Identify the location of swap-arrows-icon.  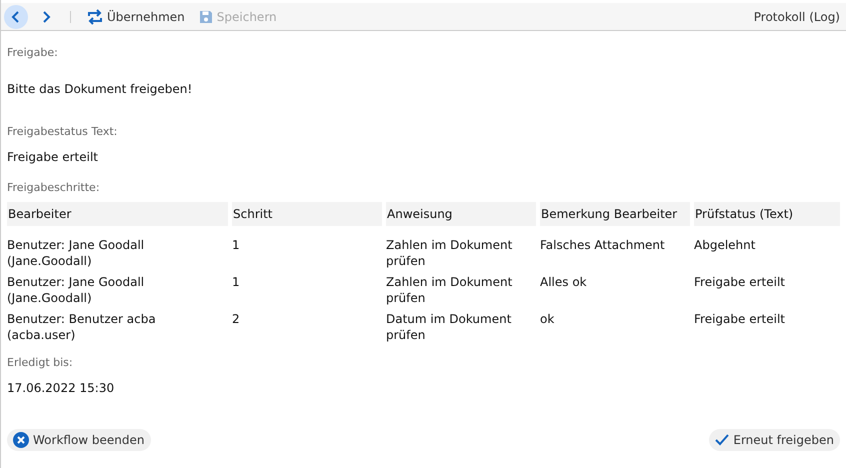
(95, 16).